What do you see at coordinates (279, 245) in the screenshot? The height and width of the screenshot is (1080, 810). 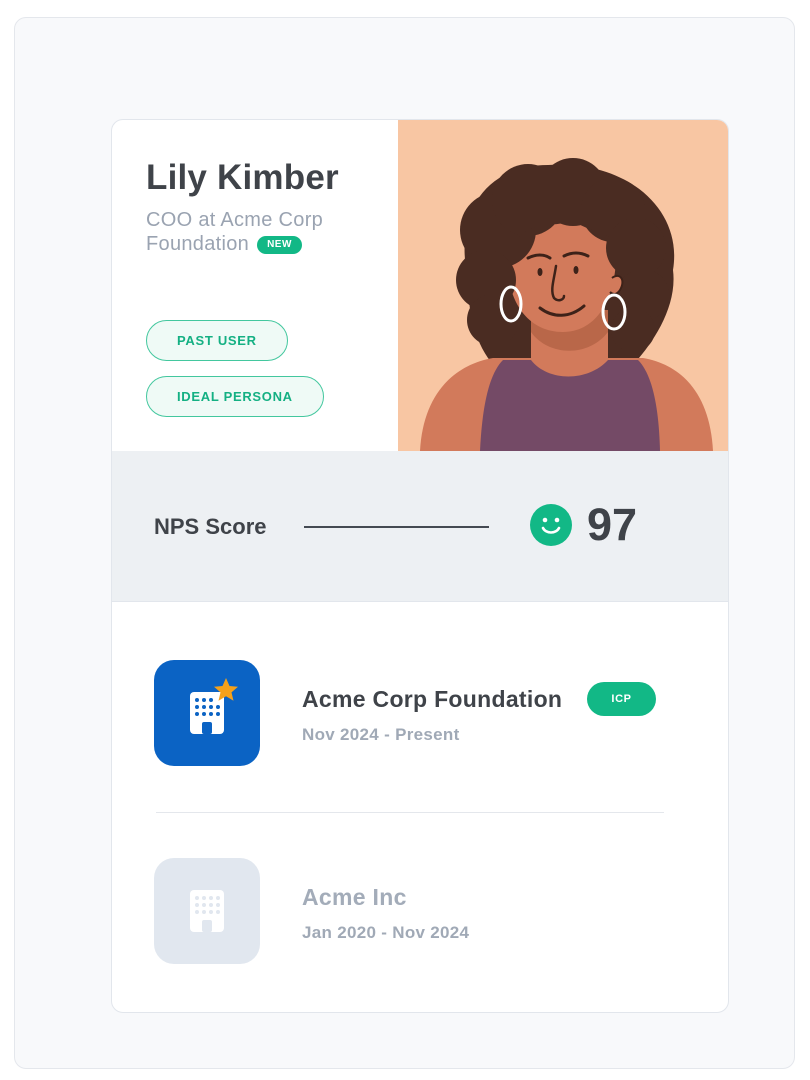 I see `new-badge: NEW` at bounding box center [279, 245].